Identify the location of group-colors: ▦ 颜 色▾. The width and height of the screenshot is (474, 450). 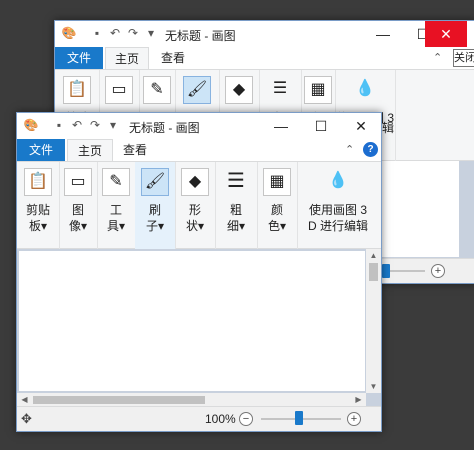
(277, 208).